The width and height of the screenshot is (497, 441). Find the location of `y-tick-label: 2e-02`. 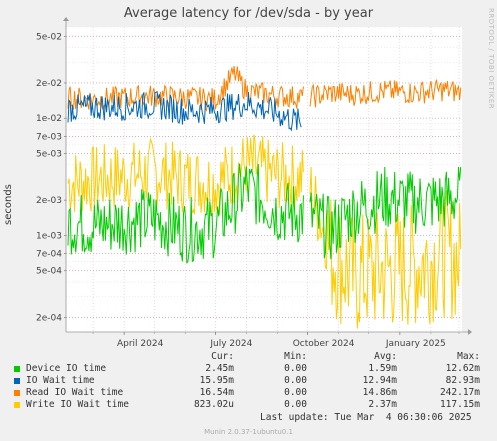

y-tick-label: 2e-02 is located at coordinates (49, 84).